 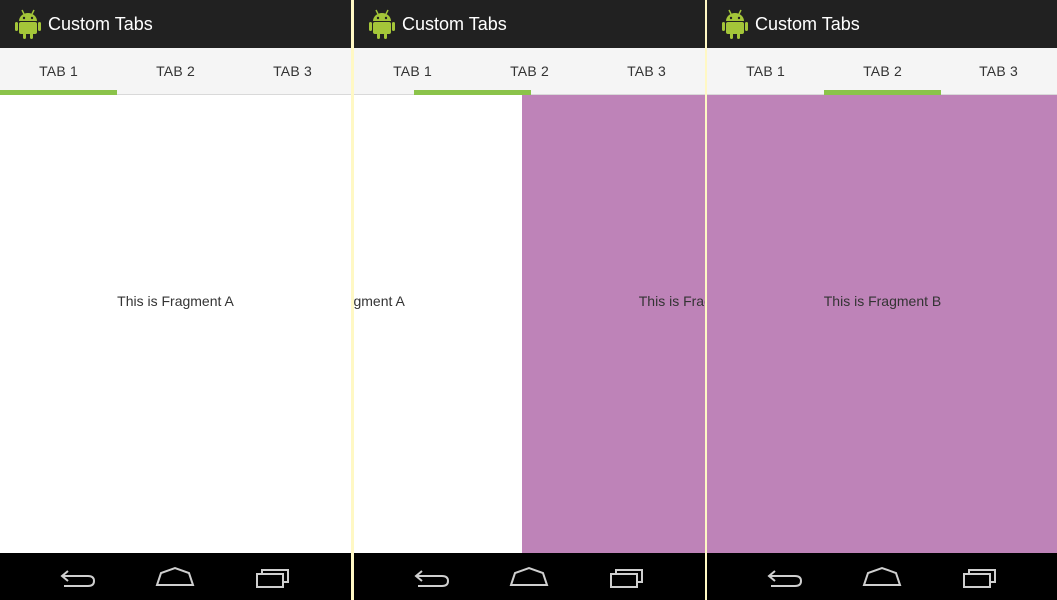 What do you see at coordinates (613, 324) in the screenshot?
I see `fragment-b: This is Fragment B` at bounding box center [613, 324].